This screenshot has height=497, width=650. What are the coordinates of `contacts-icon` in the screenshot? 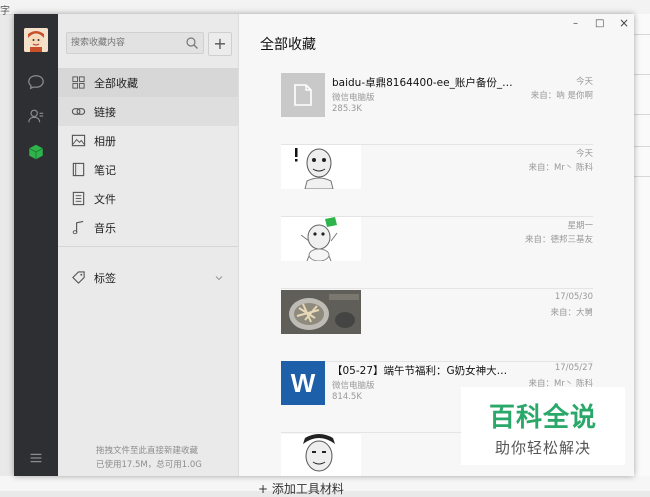 It's located at (36, 116).